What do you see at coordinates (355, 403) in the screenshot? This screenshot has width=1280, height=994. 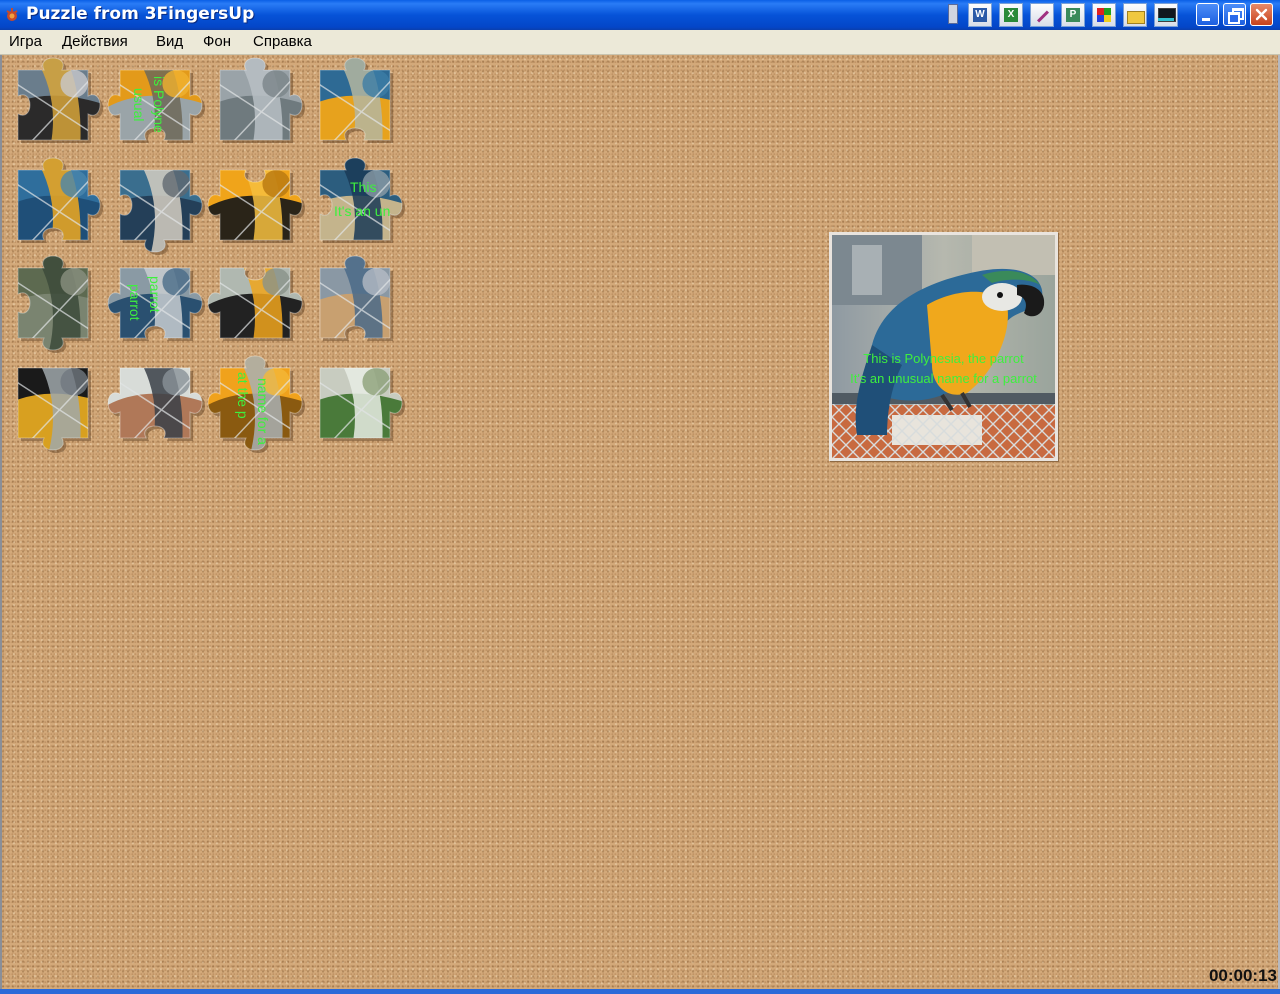 I see `puzzle-piece-r4c4` at bounding box center [355, 403].